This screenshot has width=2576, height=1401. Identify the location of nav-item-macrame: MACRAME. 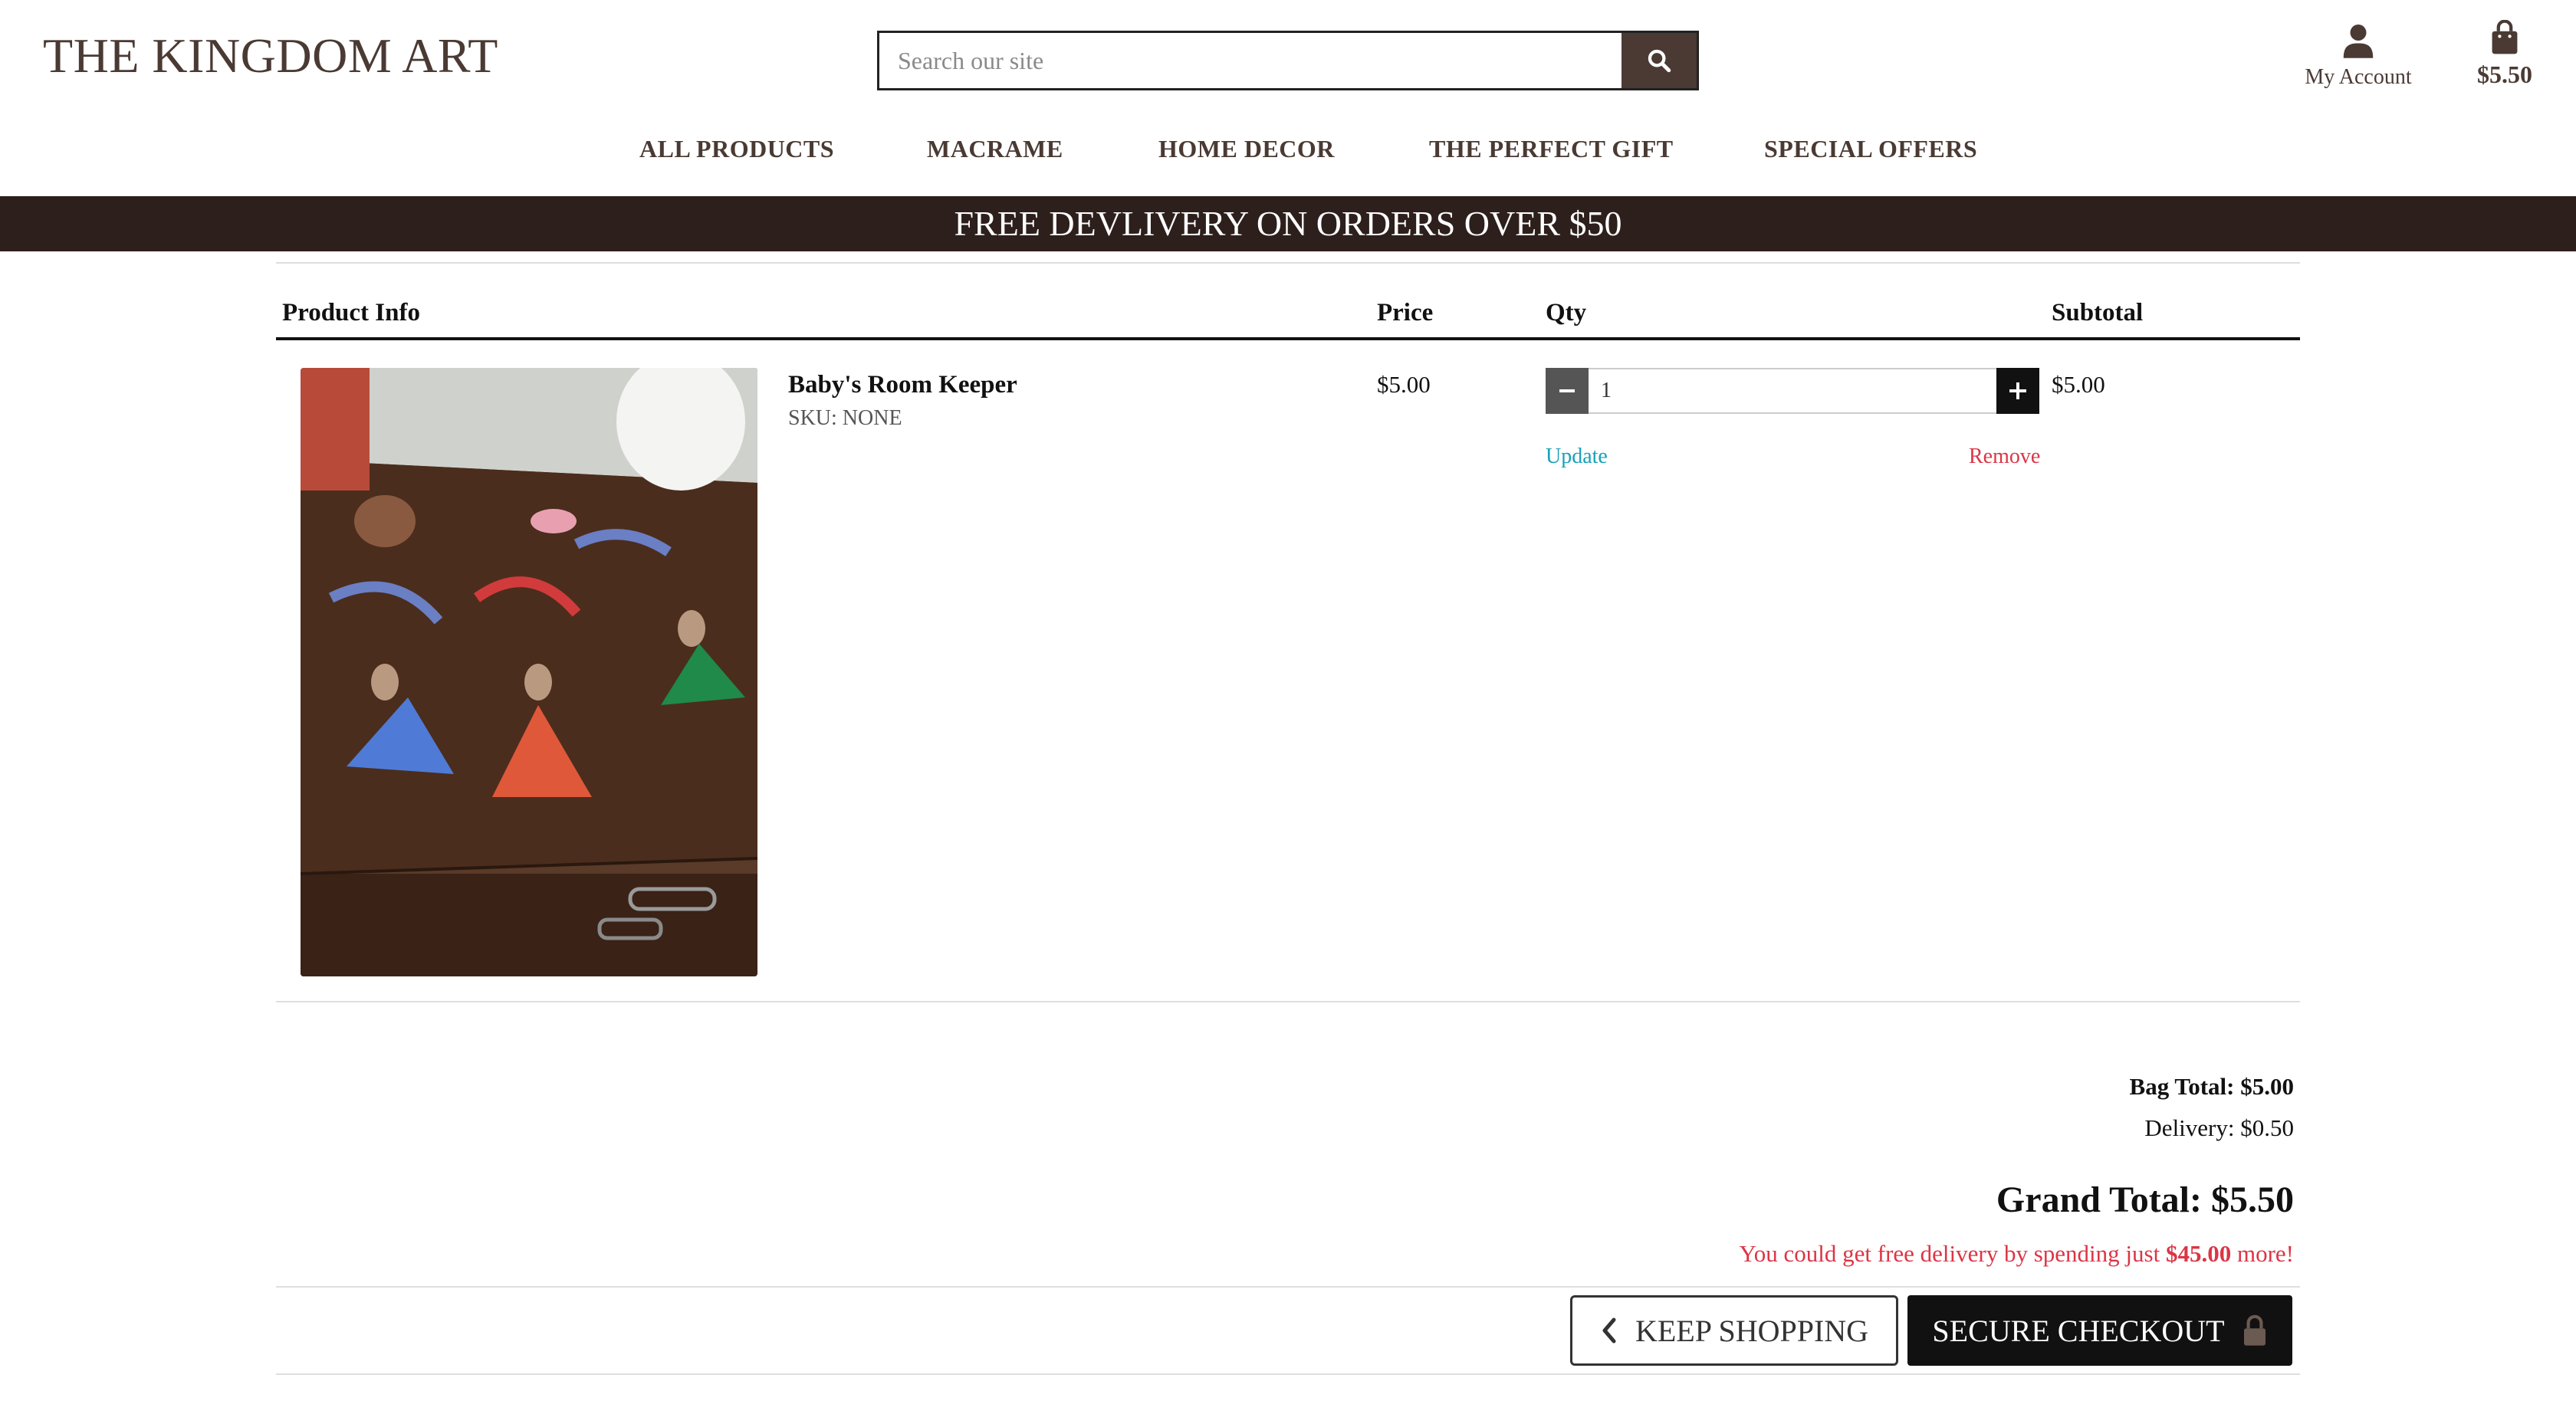
(995, 149).